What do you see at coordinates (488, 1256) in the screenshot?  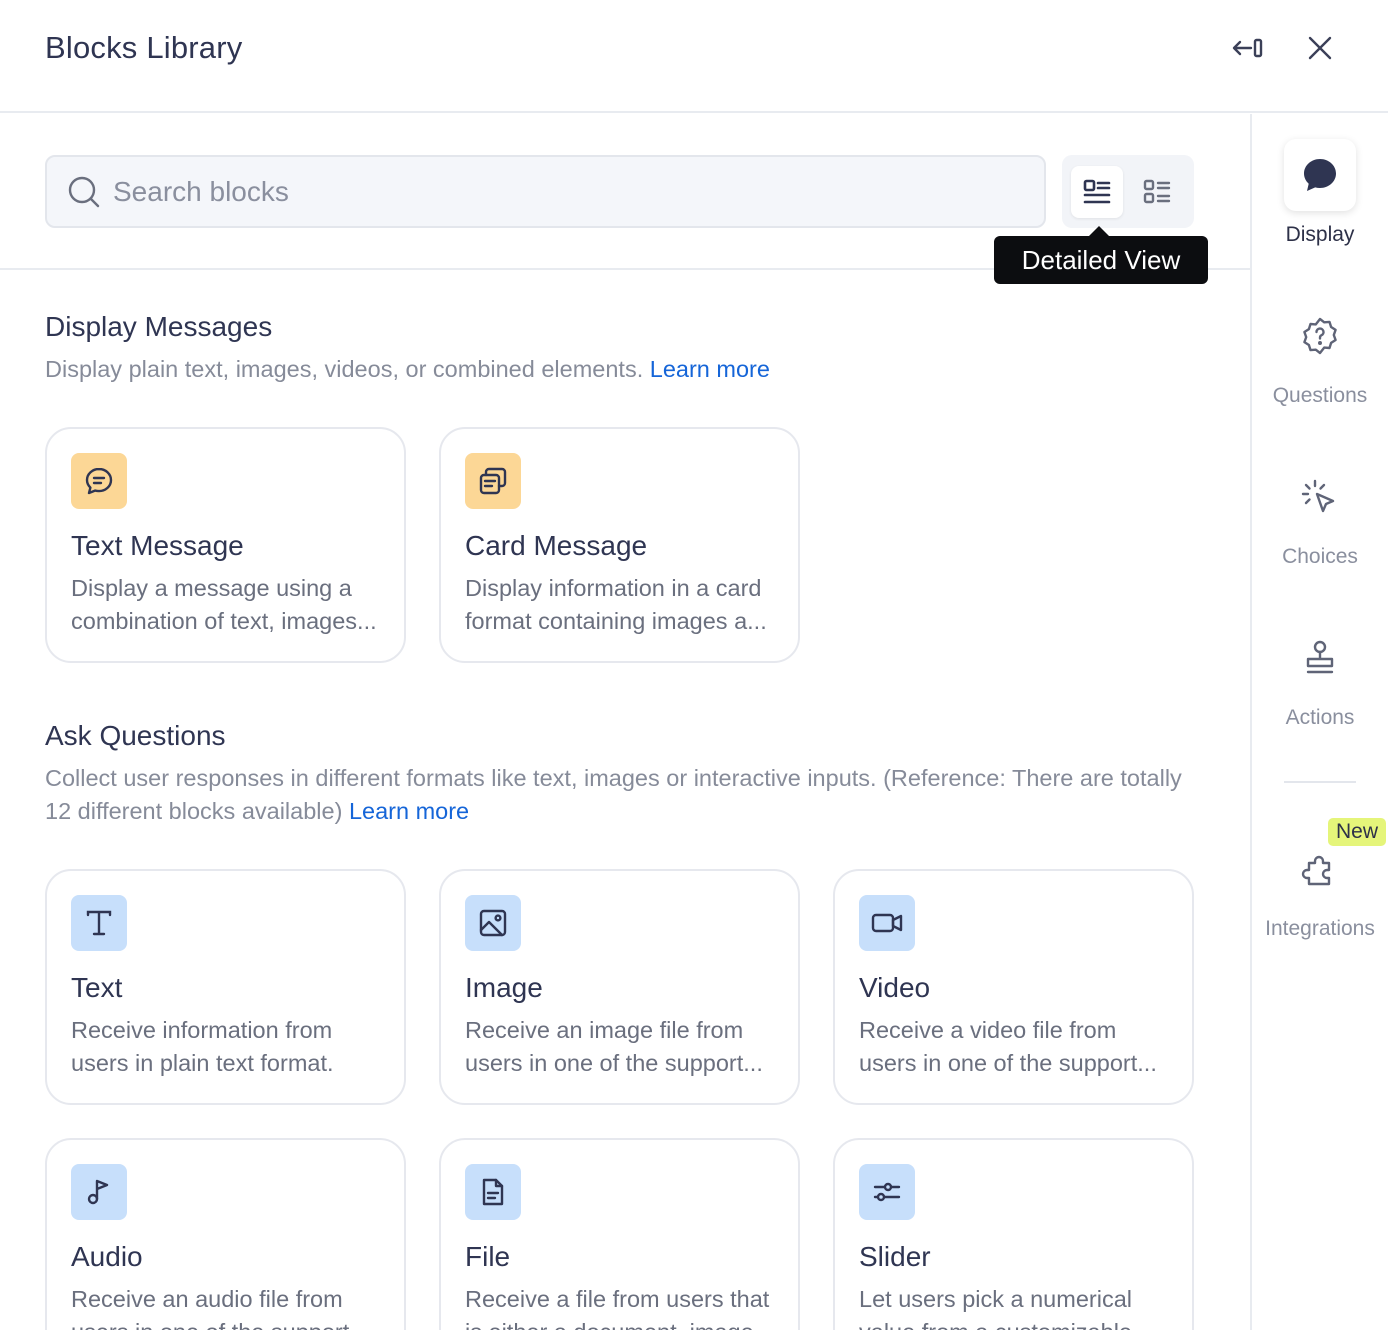 I see `card-title: File` at bounding box center [488, 1256].